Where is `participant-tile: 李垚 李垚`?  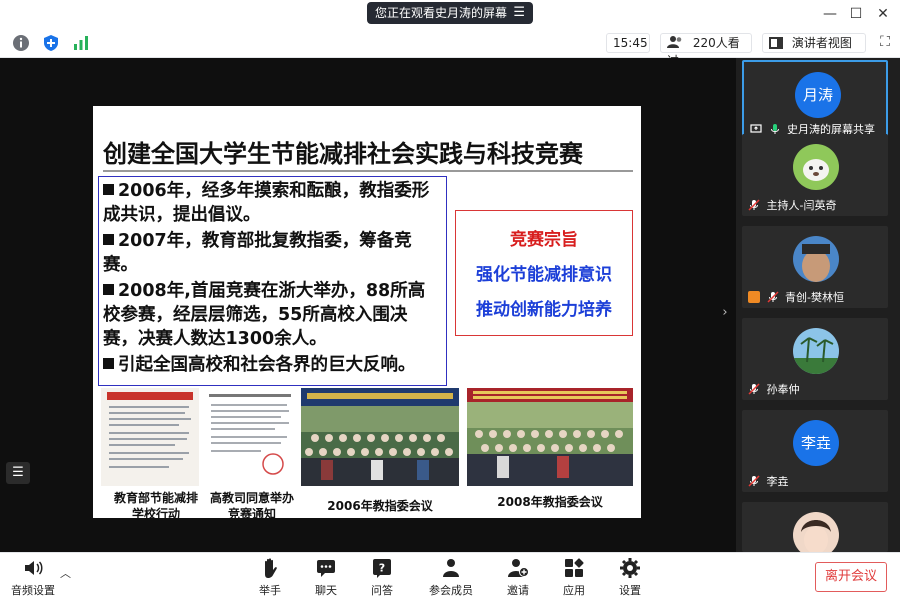 participant-tile: 李垚 李垚 is located at coordinates (815, 451).